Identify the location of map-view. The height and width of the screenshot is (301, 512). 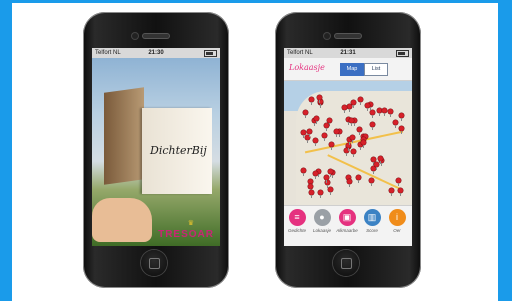
(348, 143).